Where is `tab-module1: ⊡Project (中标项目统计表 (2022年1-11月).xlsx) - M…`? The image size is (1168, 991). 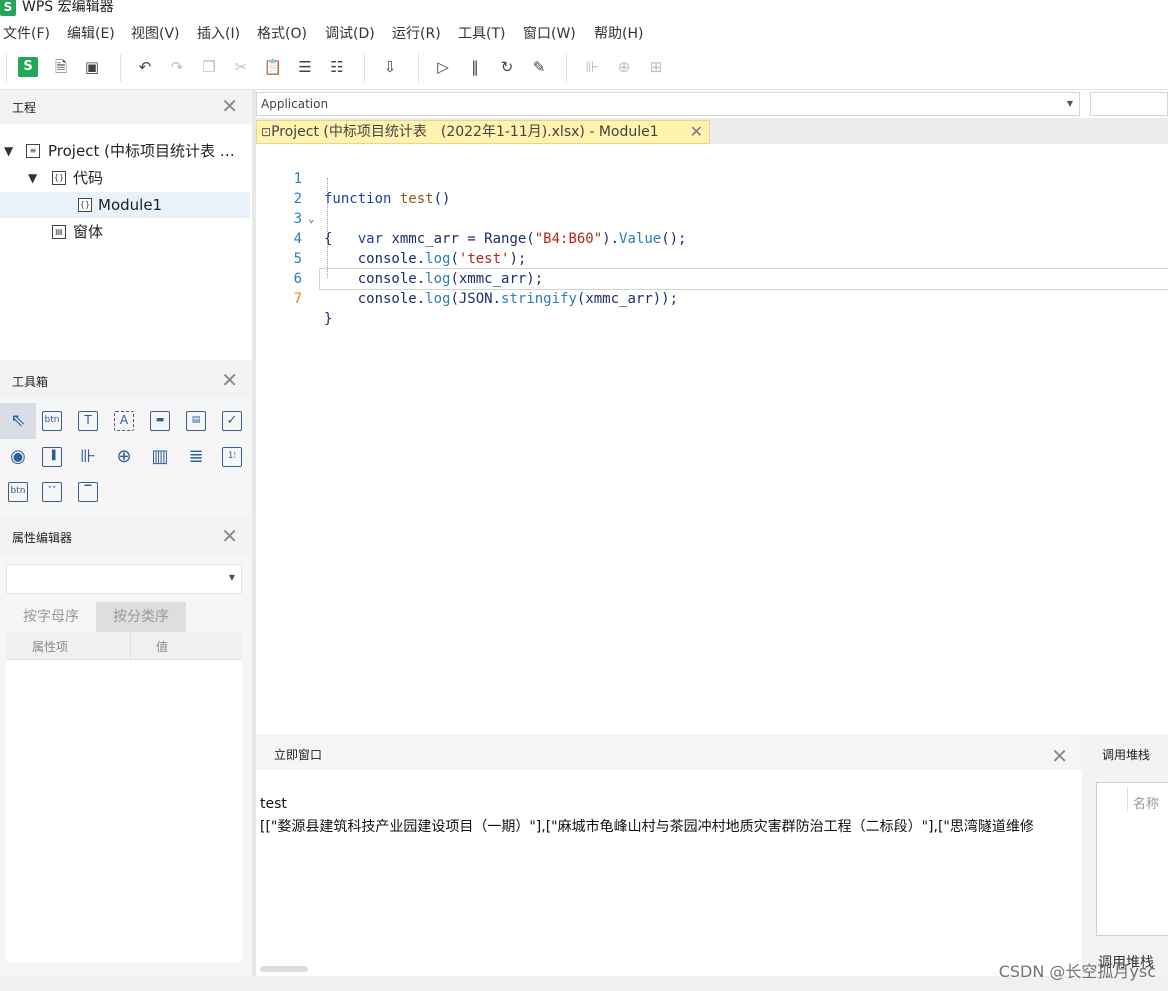
tab-module1: ⊡Project (中标项目统计表 (2022年1-11月).xlsx) - M… is located at coordinates (483, 132).